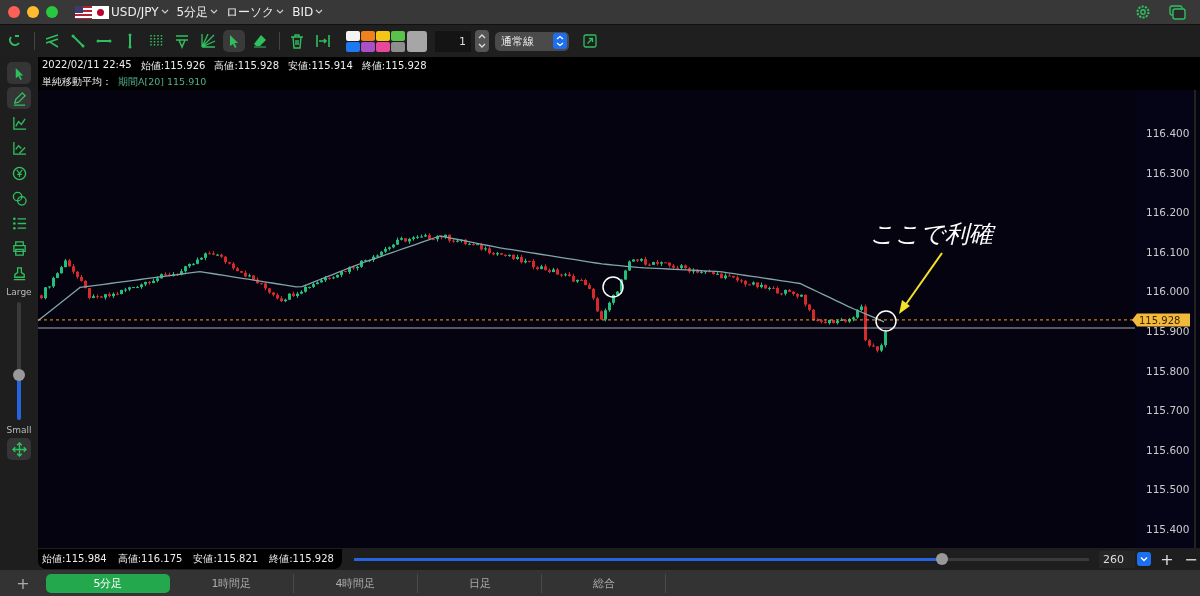 This screenshot has height=596, width=1200. Describe the element at coordinates (197, 12) in the screenshot. I see `timeframe-dropdown: 5分足` at that location.